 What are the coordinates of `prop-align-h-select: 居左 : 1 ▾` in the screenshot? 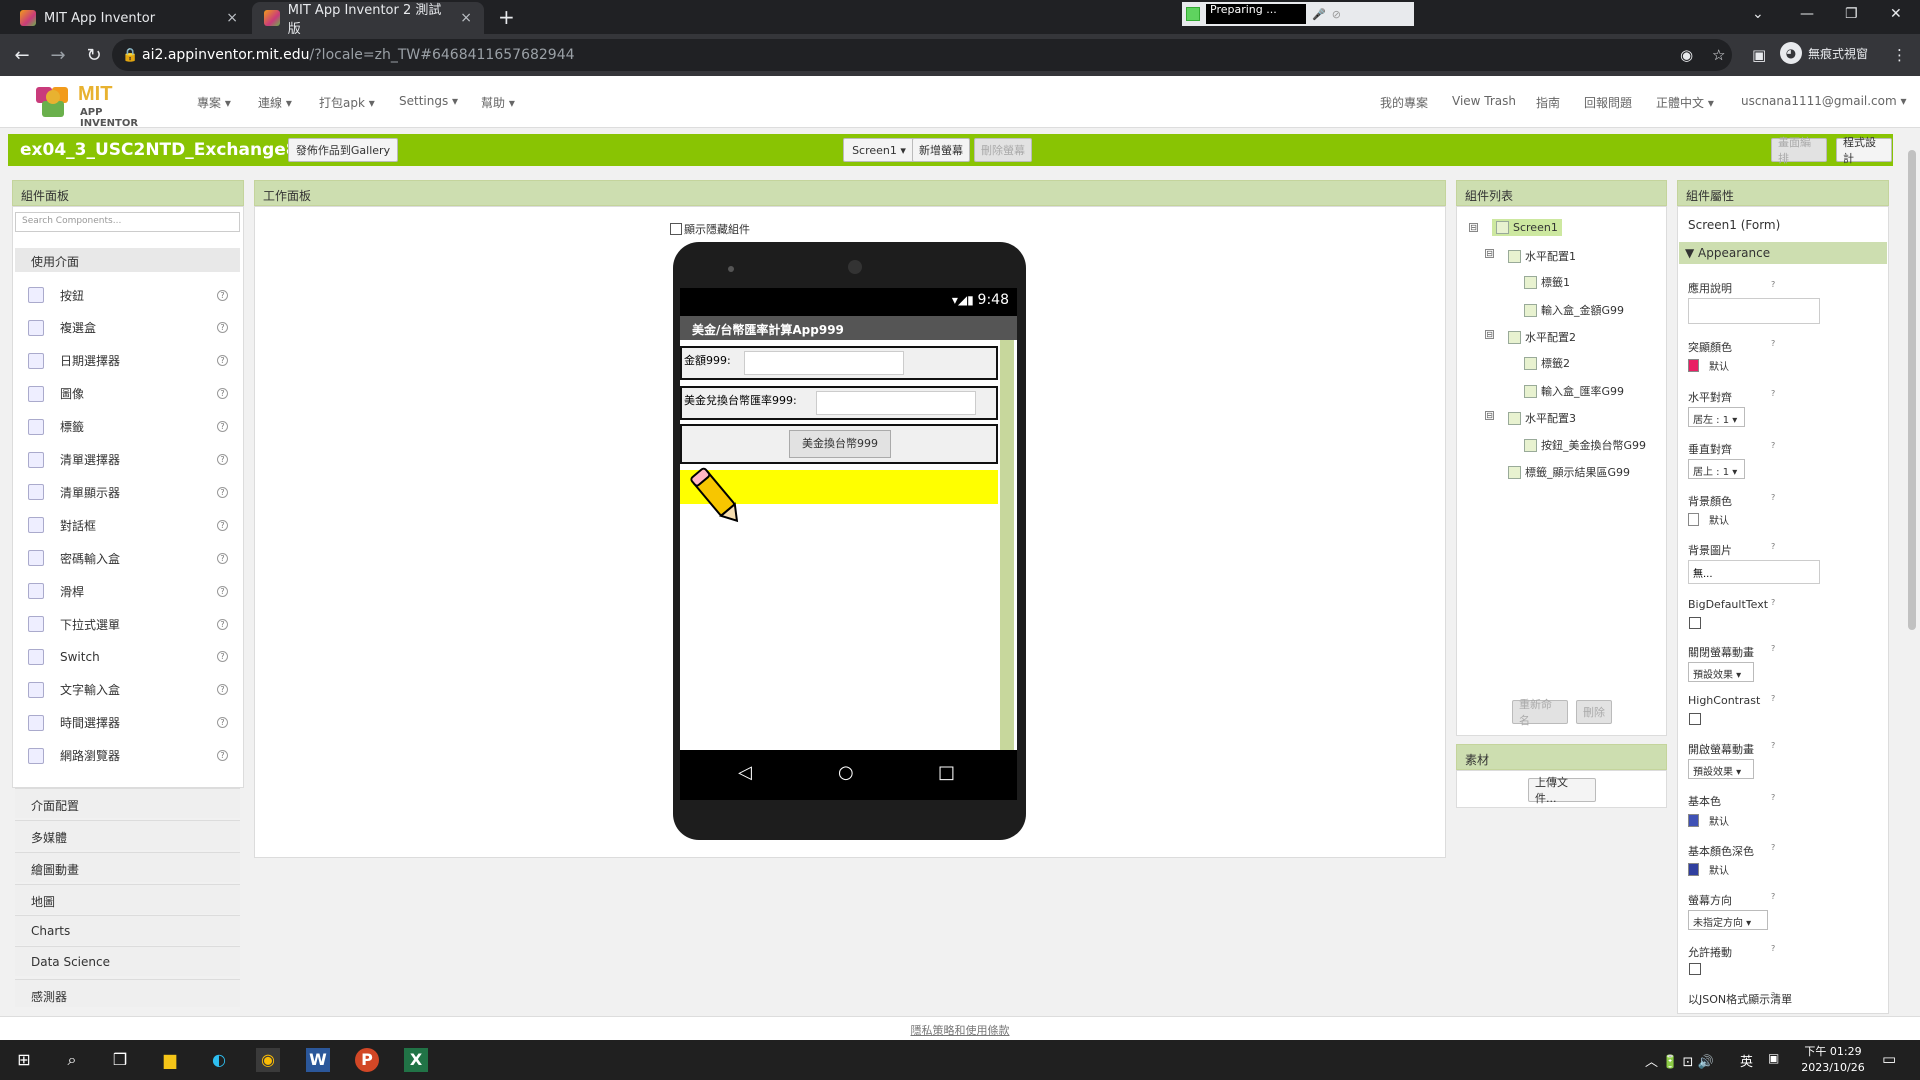 It's located at (1716, 417).